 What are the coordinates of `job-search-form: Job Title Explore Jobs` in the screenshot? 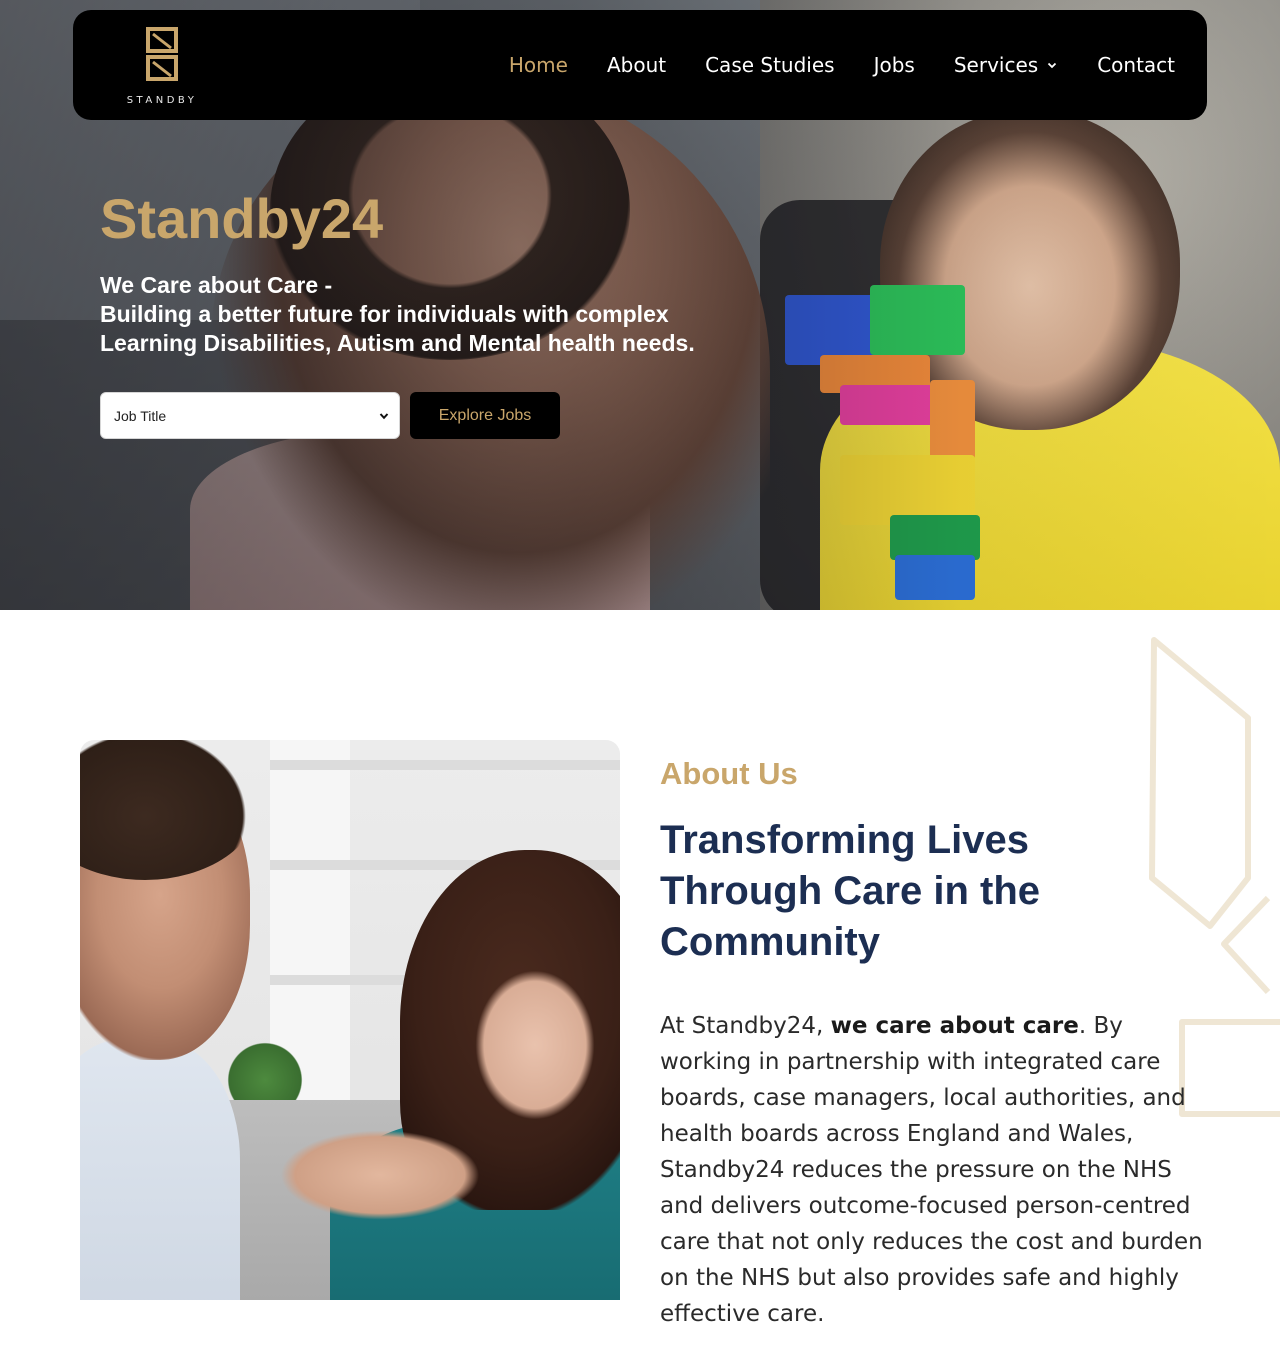 It's located at (330, 415).